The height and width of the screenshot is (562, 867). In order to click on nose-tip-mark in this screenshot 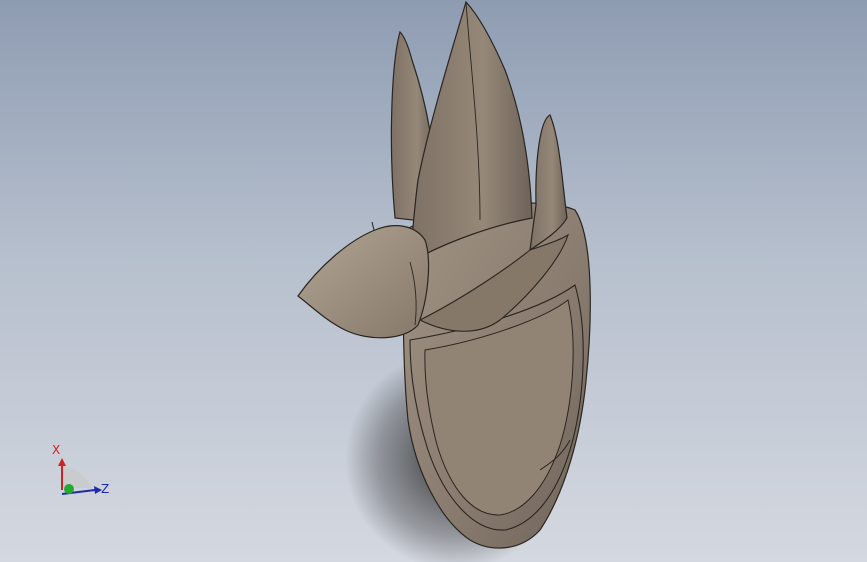, I will do `click(373, 226)`.